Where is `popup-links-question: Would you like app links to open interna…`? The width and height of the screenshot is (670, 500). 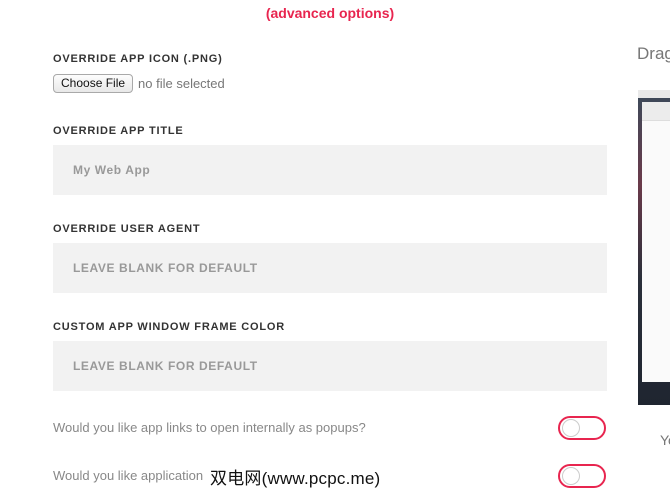
popup-links-question: Would you like app links to open interna… is located at coordinates (209, 427).